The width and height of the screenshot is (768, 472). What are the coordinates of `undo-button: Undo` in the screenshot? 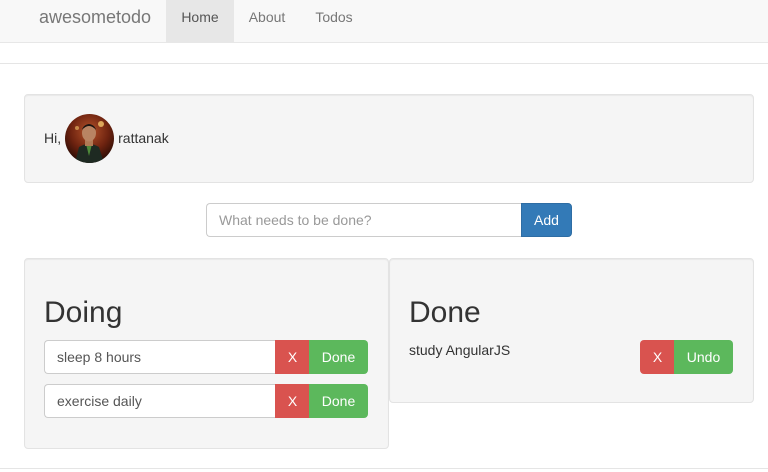 It's located at (703, 357).